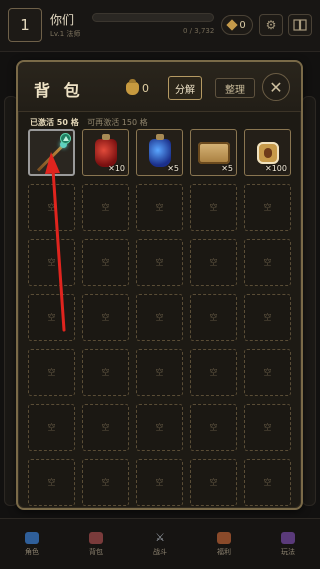  Describe the element at coordinates (232, 25) in the screenshot. I see `diamond-icon` at that location.